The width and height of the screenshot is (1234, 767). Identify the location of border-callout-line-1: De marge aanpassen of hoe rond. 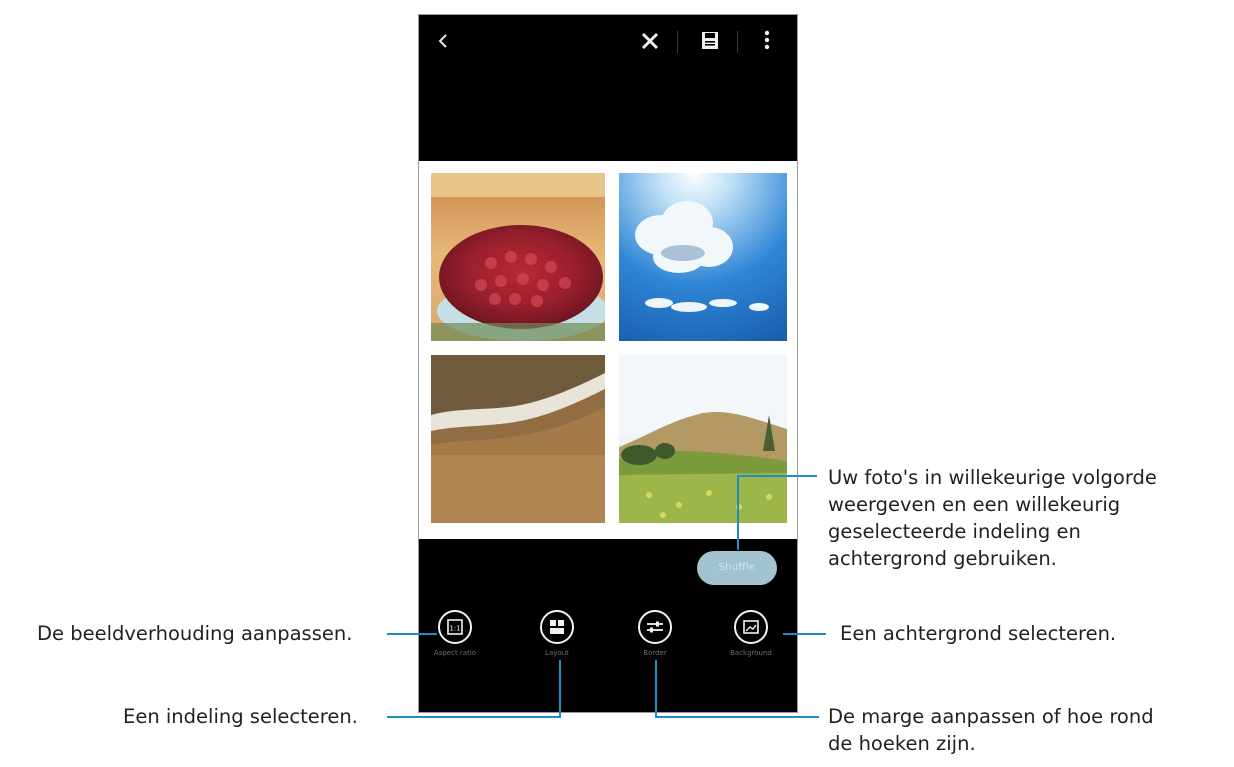
(991, 716).